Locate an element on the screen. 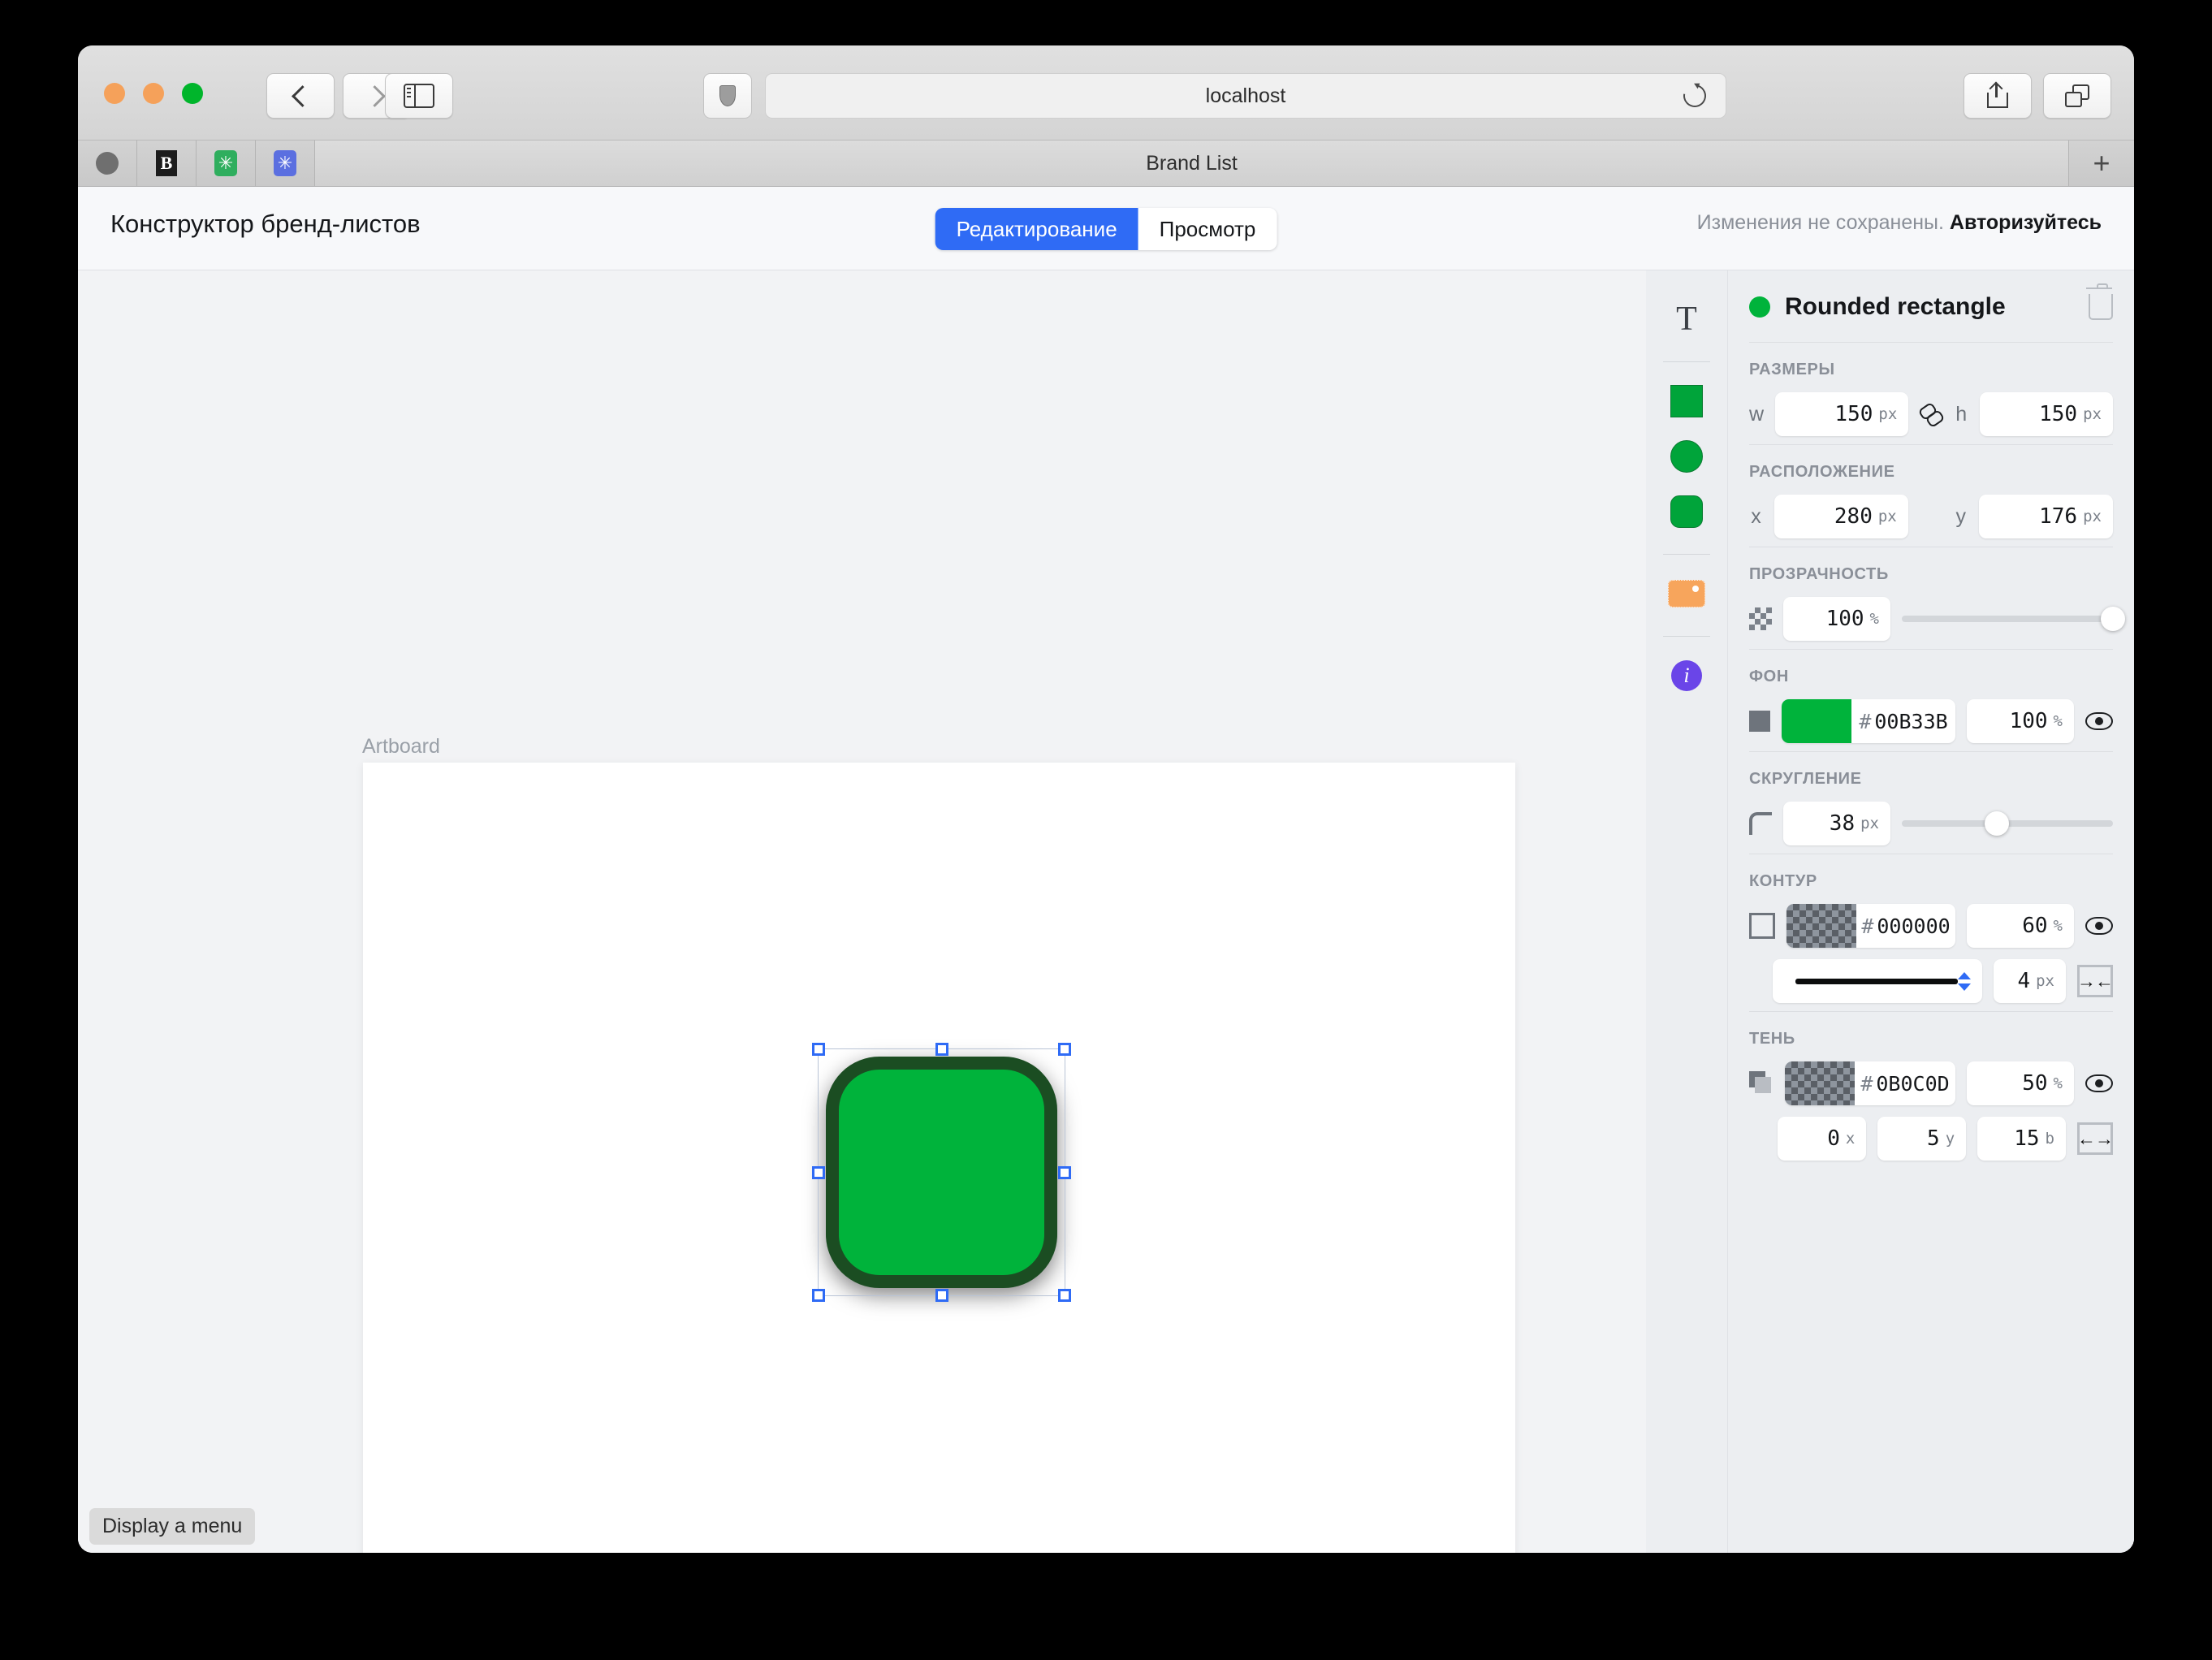  text-tool: T is located at coordinates (1687, 319).